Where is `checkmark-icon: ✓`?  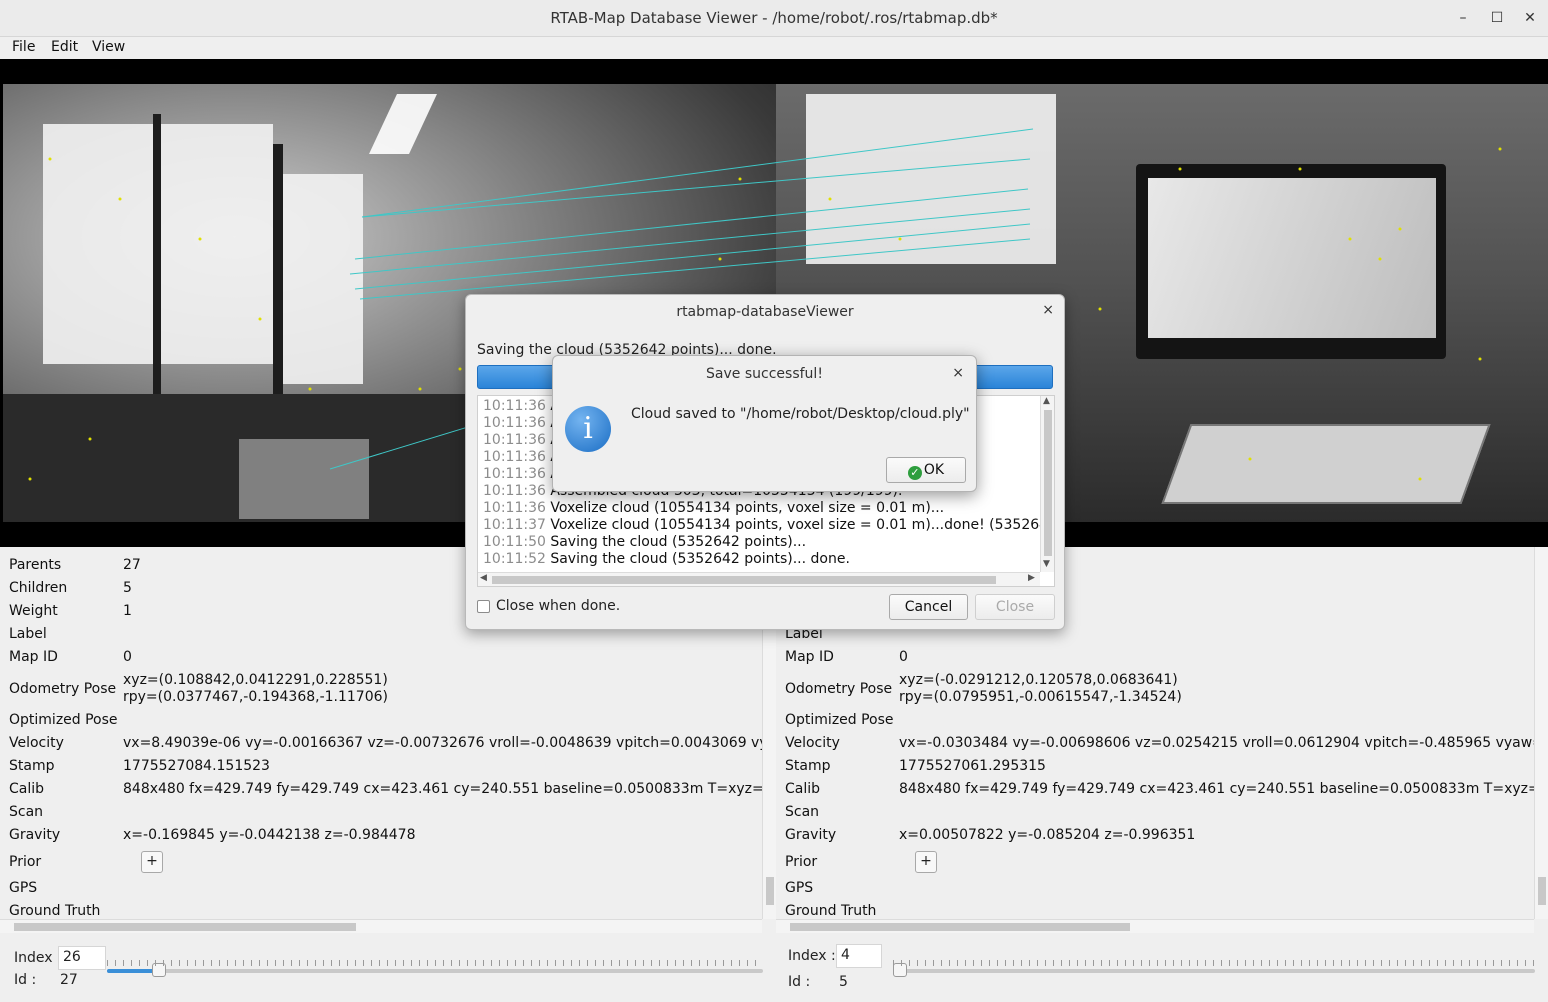
checkmark-icon: ✓ is located at coordinates (914, 473).